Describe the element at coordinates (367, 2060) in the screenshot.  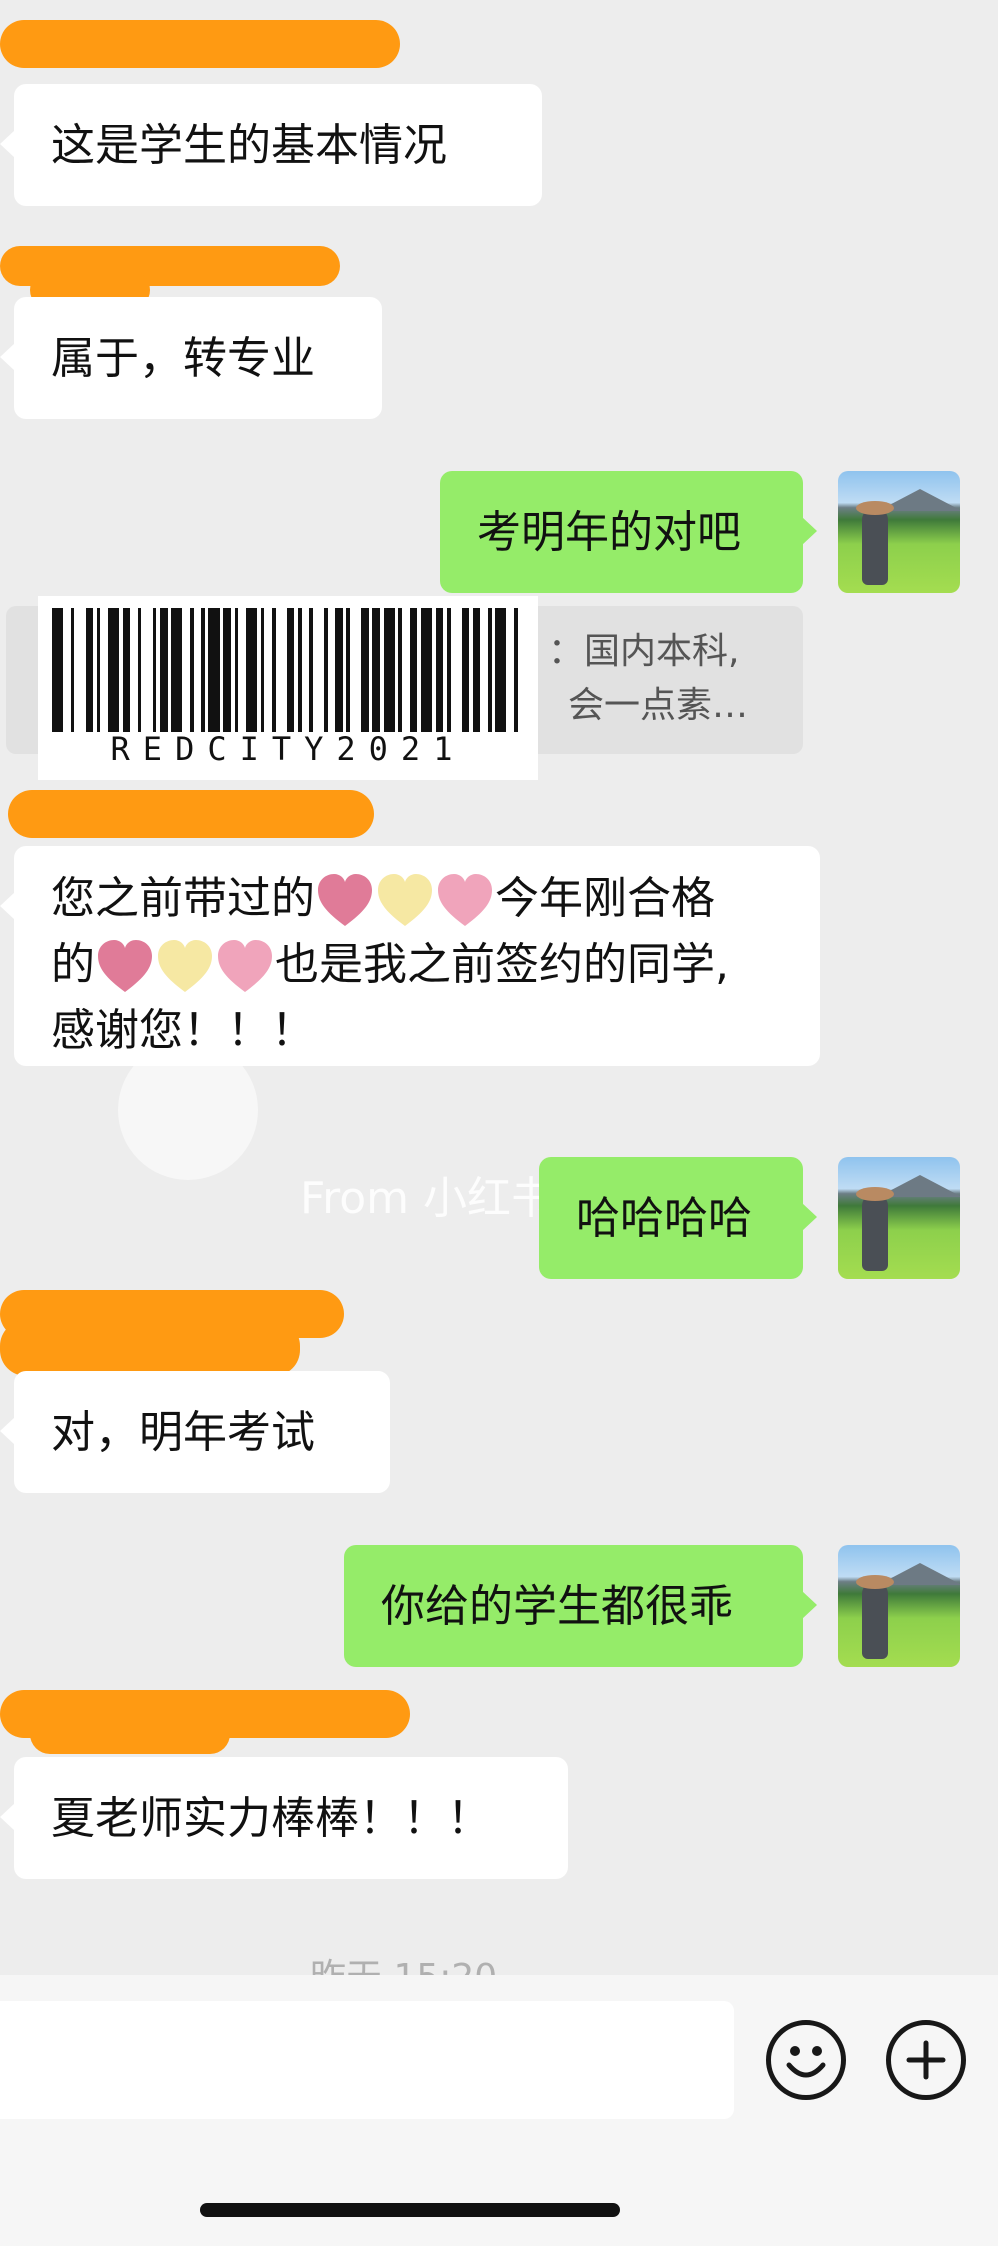
I see `message-input` at that location.